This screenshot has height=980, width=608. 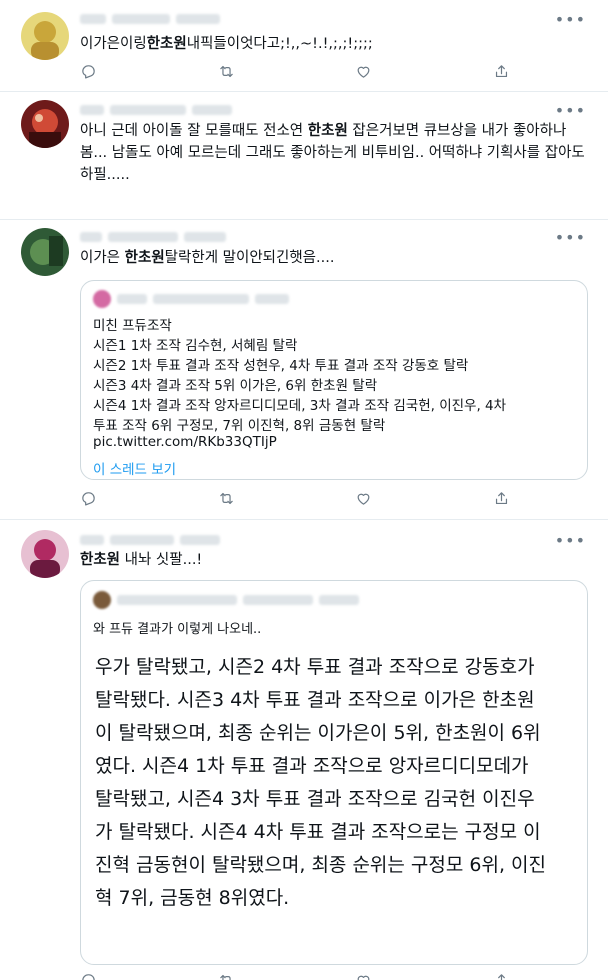 I want to click on image-text-line: 혁 7위, 금동현 8위였다., so click(x=192, y=898).